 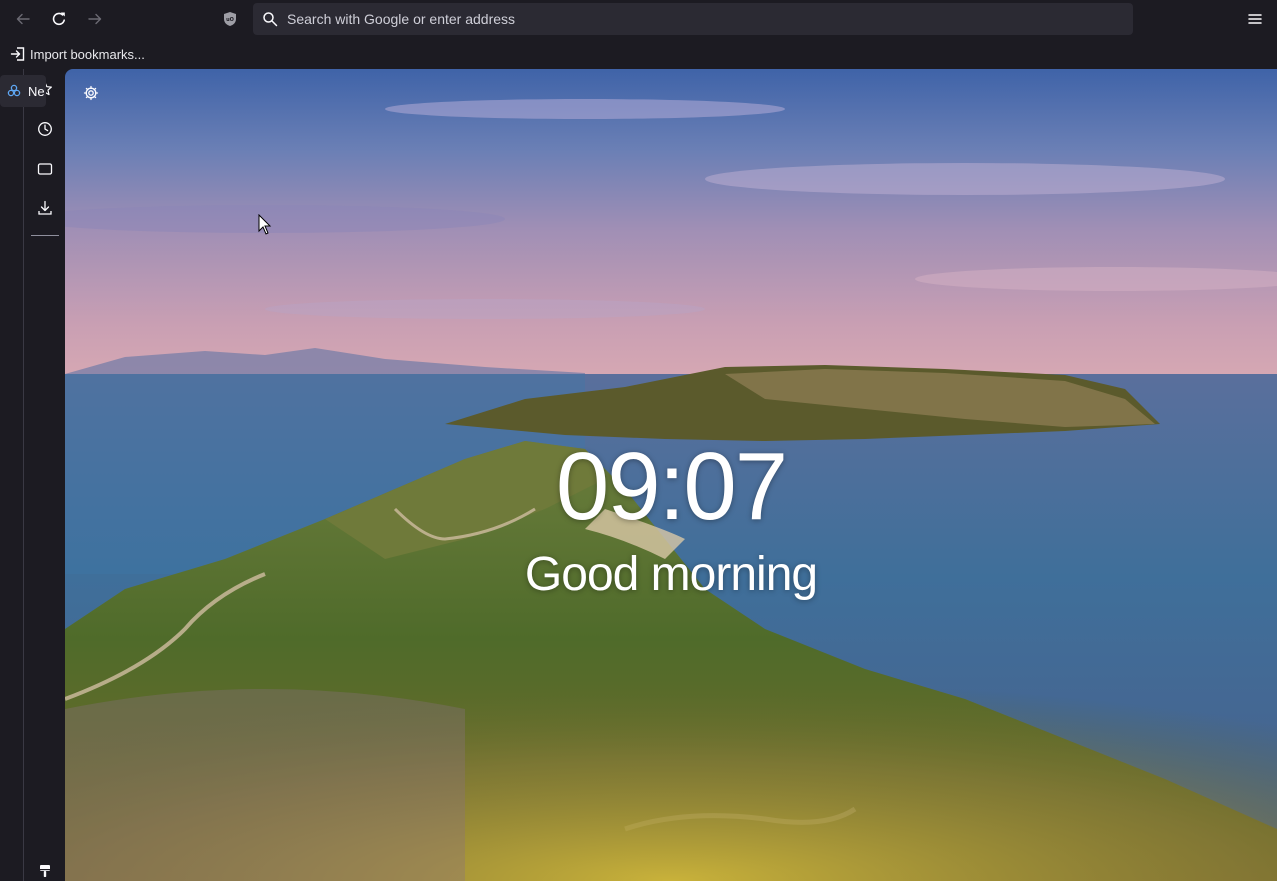 I want to click on gear-icon, so click(x=91, y=93).